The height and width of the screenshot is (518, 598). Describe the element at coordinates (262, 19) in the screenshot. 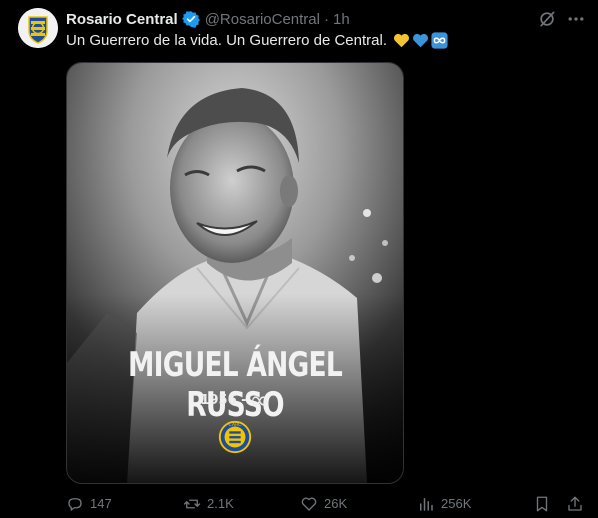

I see `author-handle: @RosarioCentral` at that location.